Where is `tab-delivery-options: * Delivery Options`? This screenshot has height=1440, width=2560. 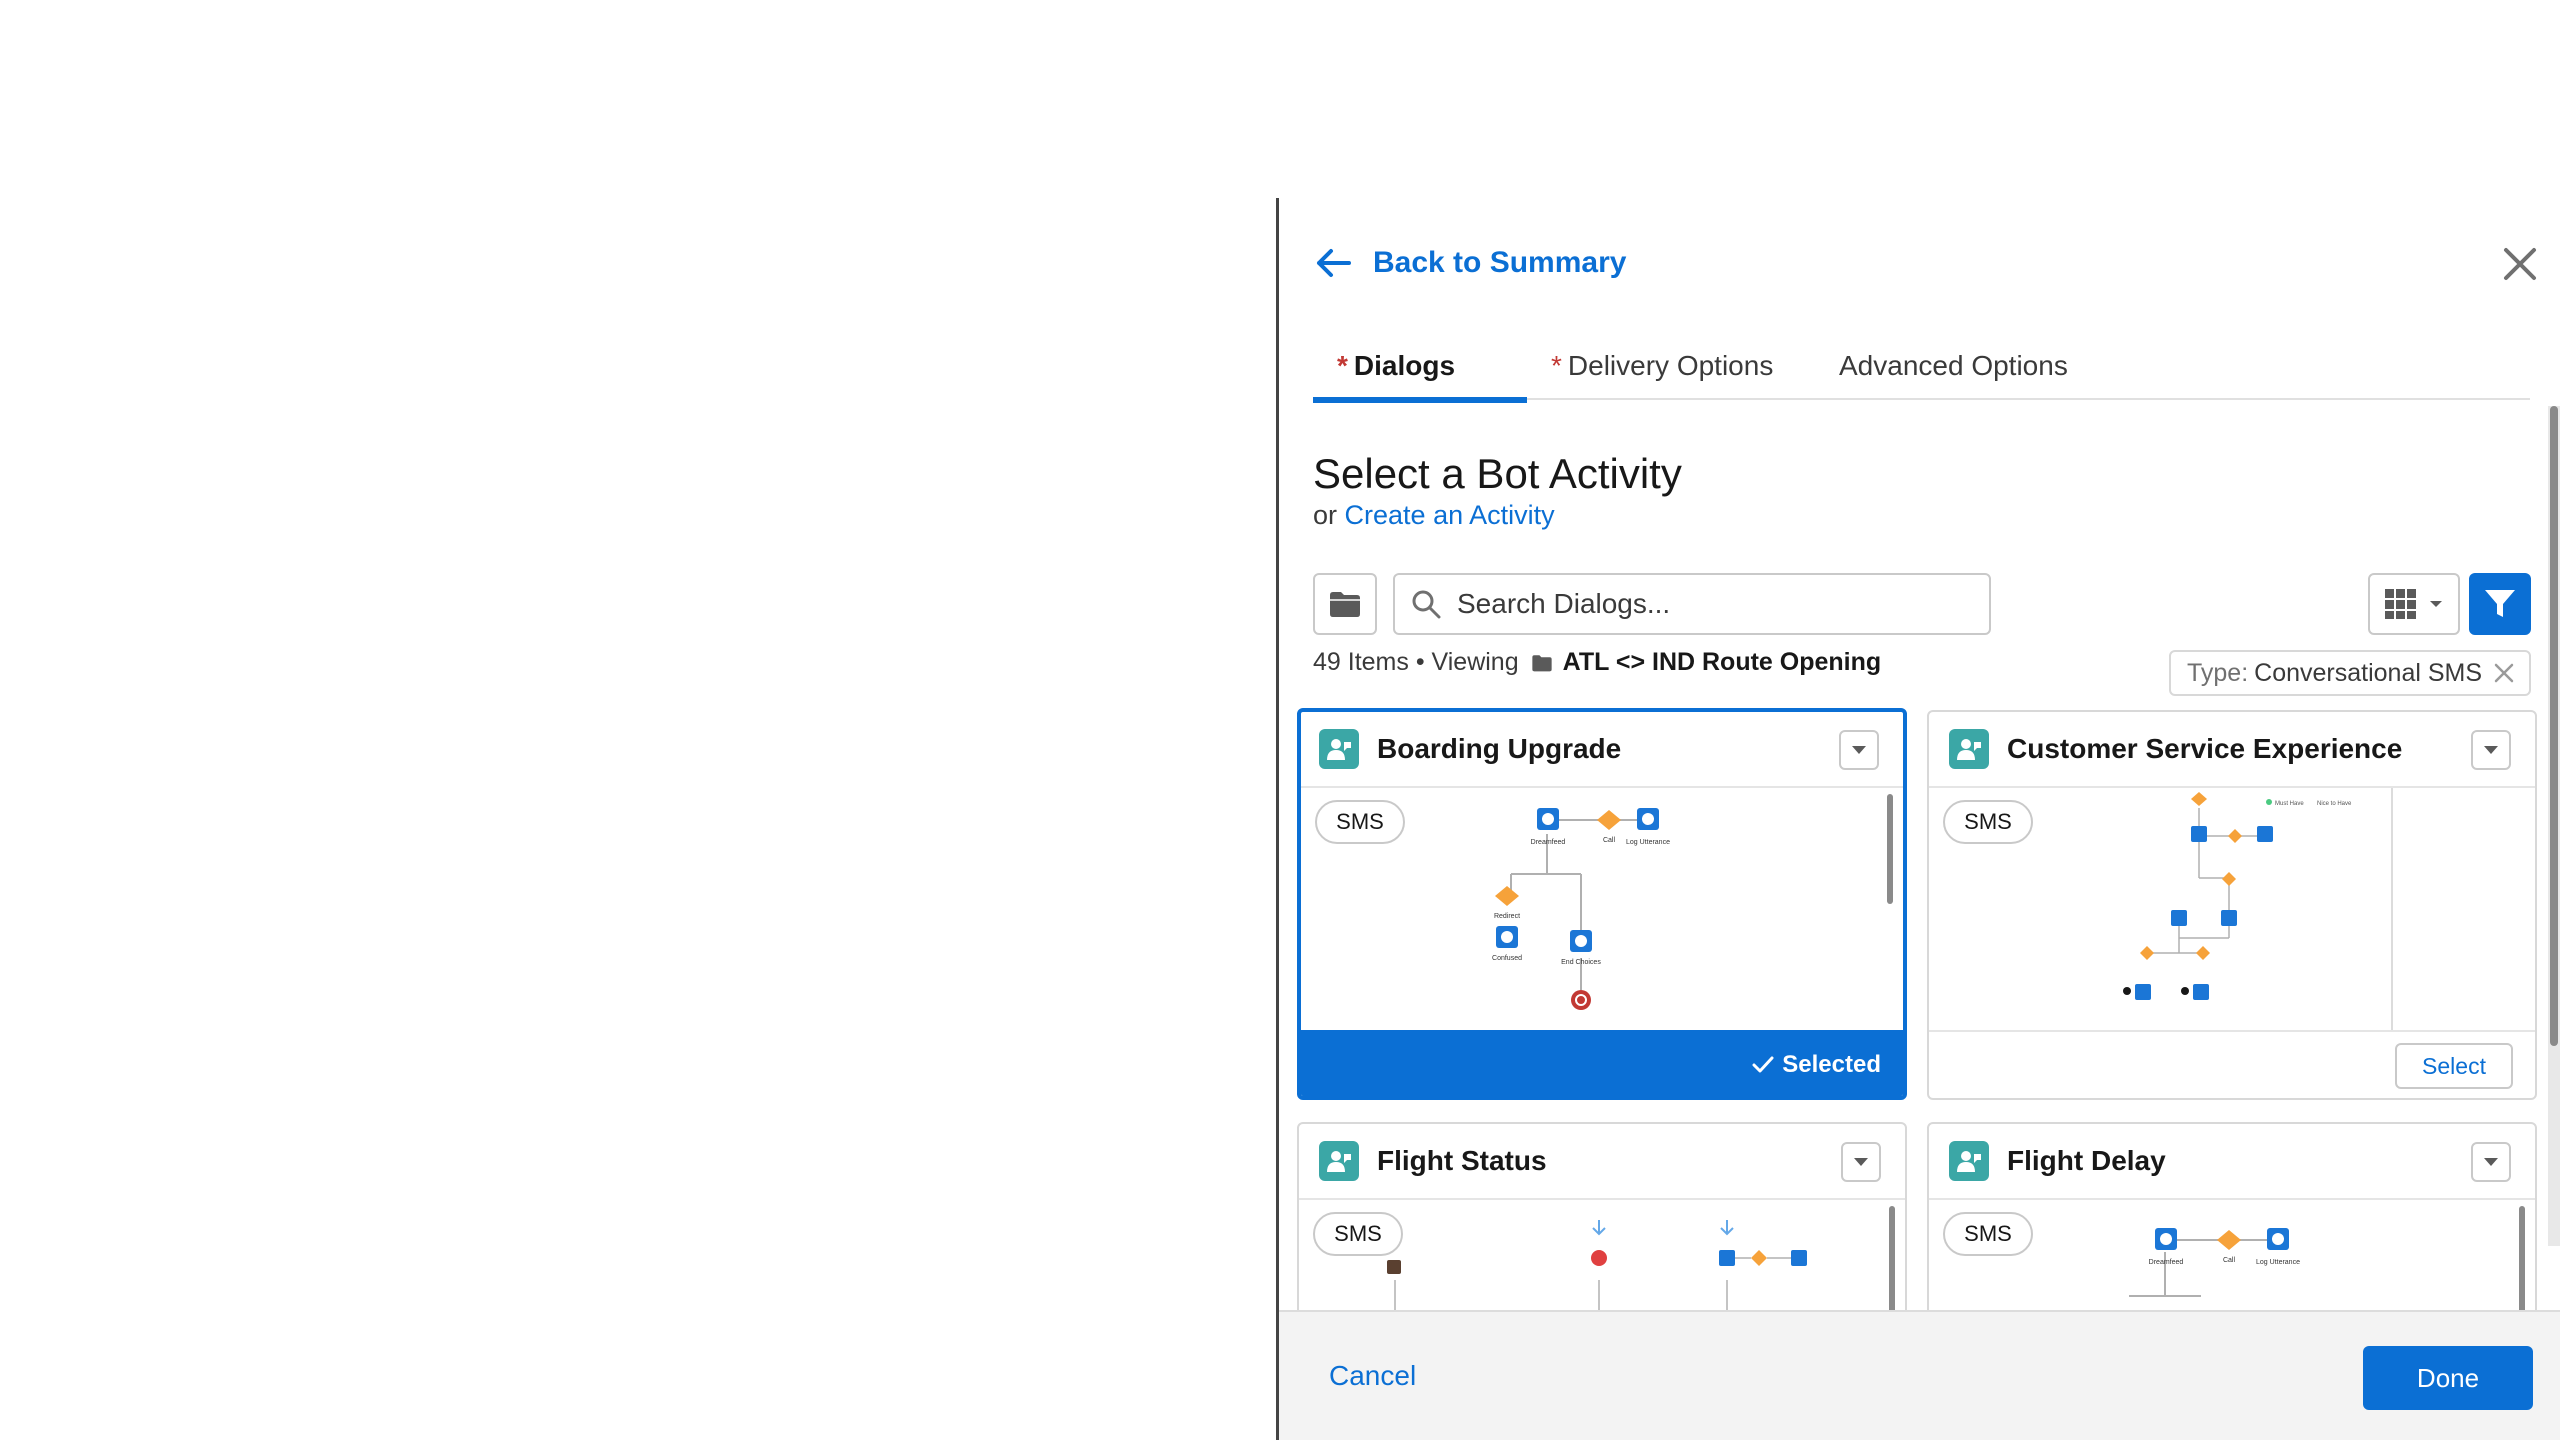
tab-delivery-options: * Delivery Options is located at coordinates (1695, 366).